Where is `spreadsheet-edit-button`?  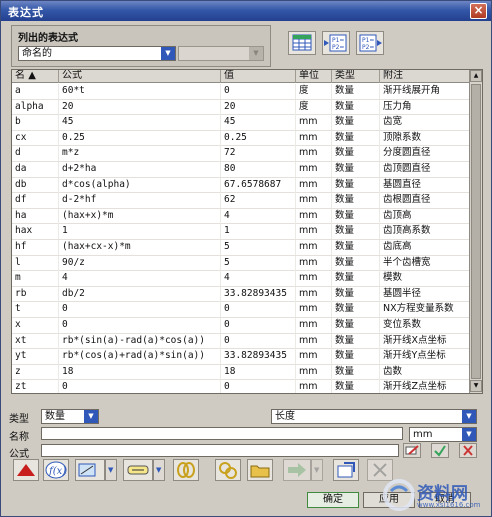
spreadsheet-edit-button is located at coordinates (302, 43).